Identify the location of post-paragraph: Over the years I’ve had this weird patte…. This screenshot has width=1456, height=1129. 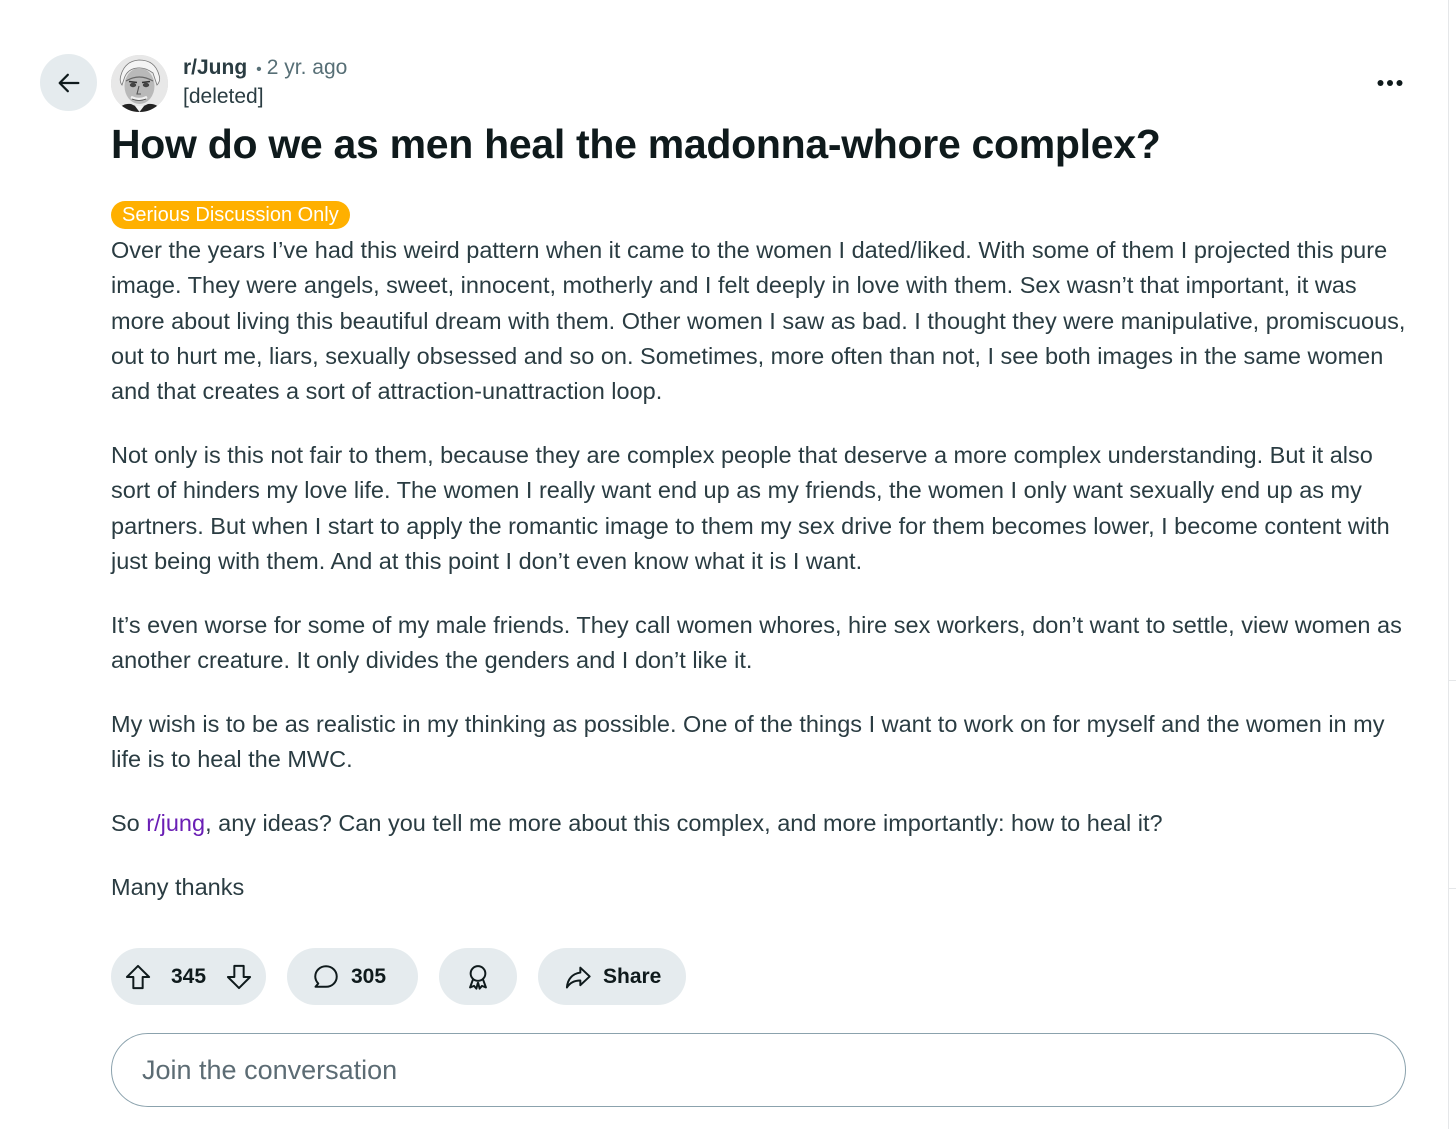
(758, 321).